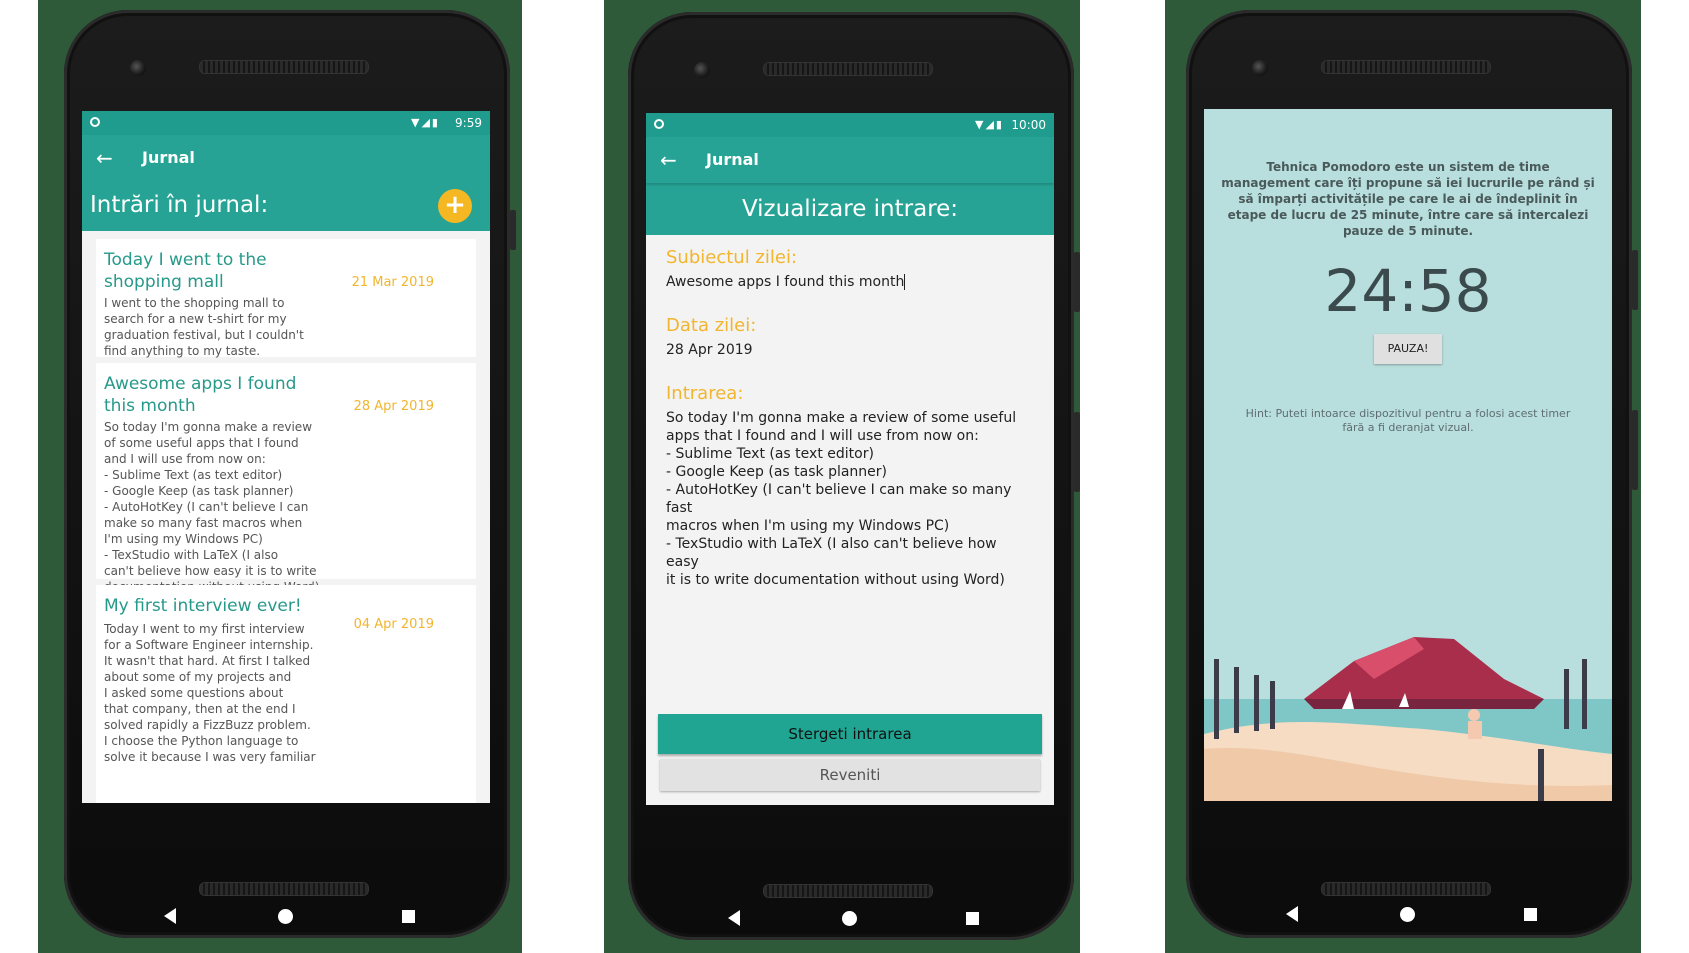  What do you see at coordinates (705, 393) in the screenshot?
I see `entry-label: Intrarea:` at bounding box center [705, 393].